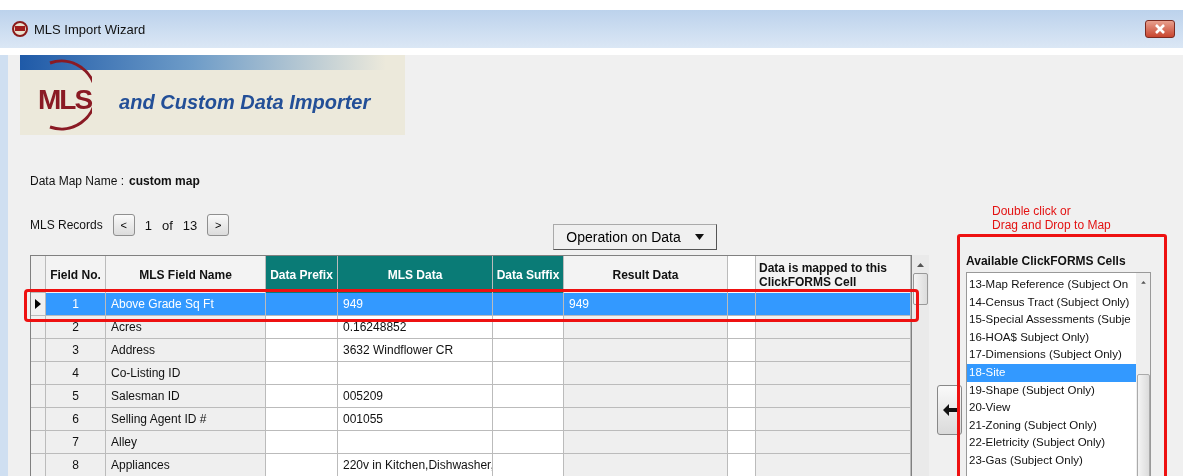 This screenshot has width=1183, height=476. I want to click on table-cell: 4, so click(76, 373).